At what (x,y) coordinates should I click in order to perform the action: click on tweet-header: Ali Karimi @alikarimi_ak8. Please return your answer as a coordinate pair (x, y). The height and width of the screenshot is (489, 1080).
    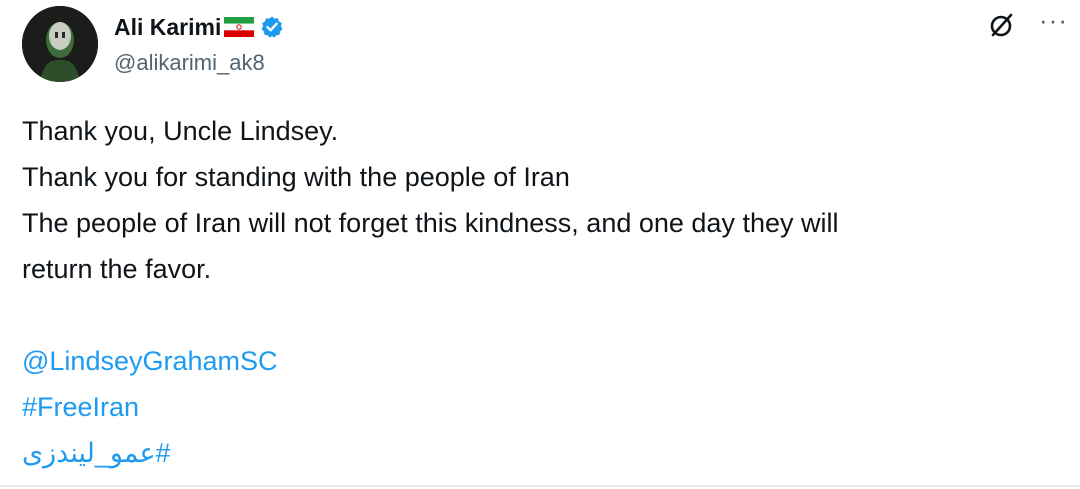
    Looking at the image, I should click on (153, 44).